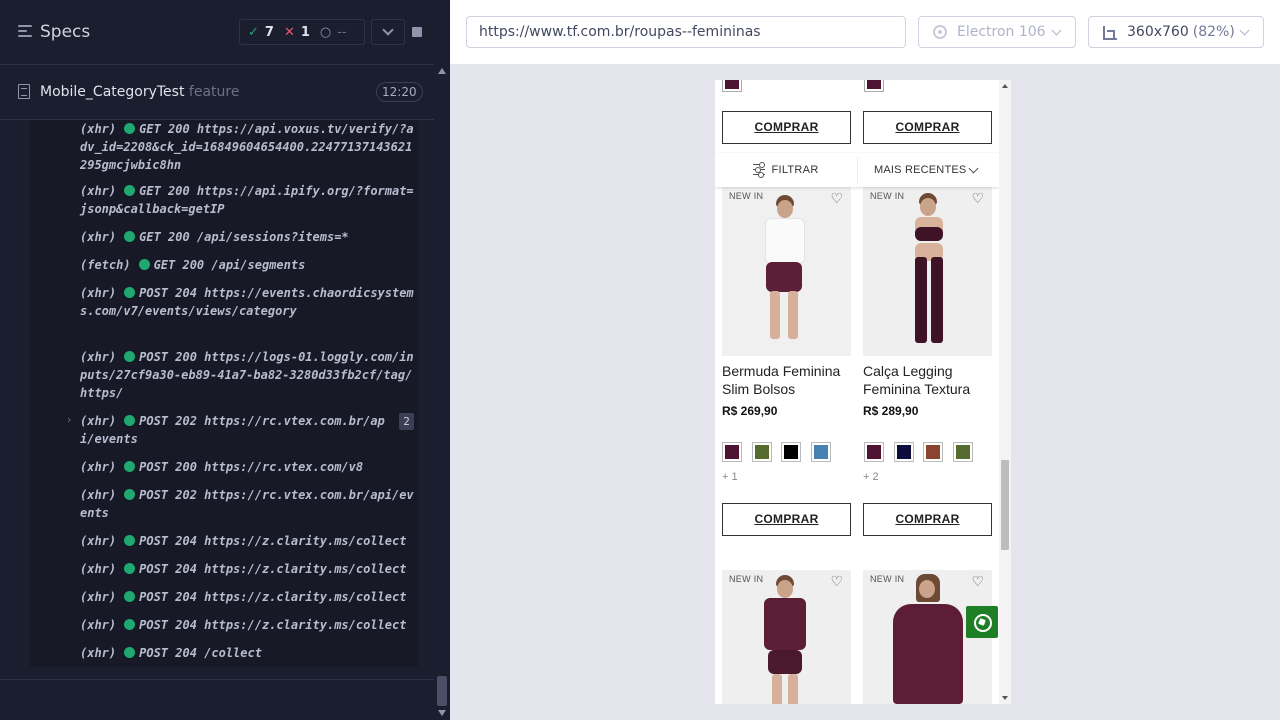 This screenshot has height=720, width=1280. I want to click on expand-arrow-icon: ›, so click(69, 419).